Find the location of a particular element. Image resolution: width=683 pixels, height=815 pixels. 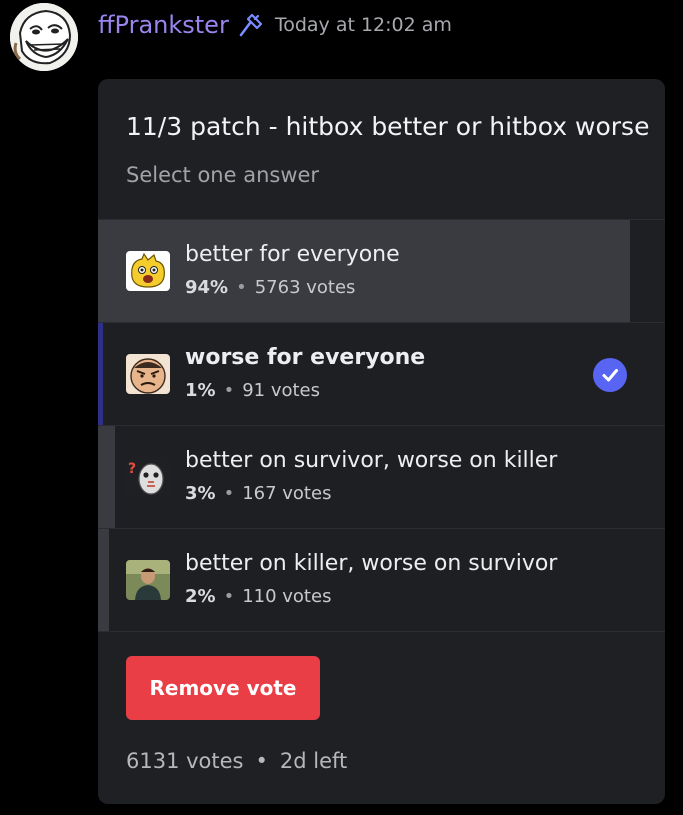

time-left: 2d left is located at coordinates (313, 761).